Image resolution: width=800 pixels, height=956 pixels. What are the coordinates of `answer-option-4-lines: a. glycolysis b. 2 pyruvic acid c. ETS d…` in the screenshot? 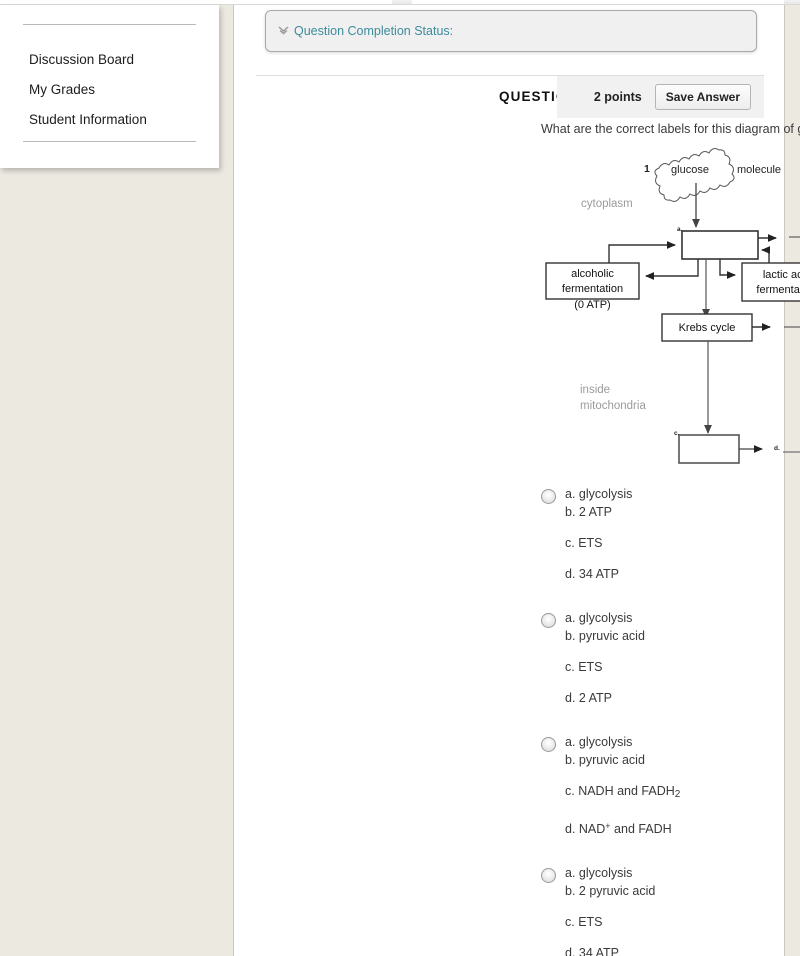 It's located at (682, 910).